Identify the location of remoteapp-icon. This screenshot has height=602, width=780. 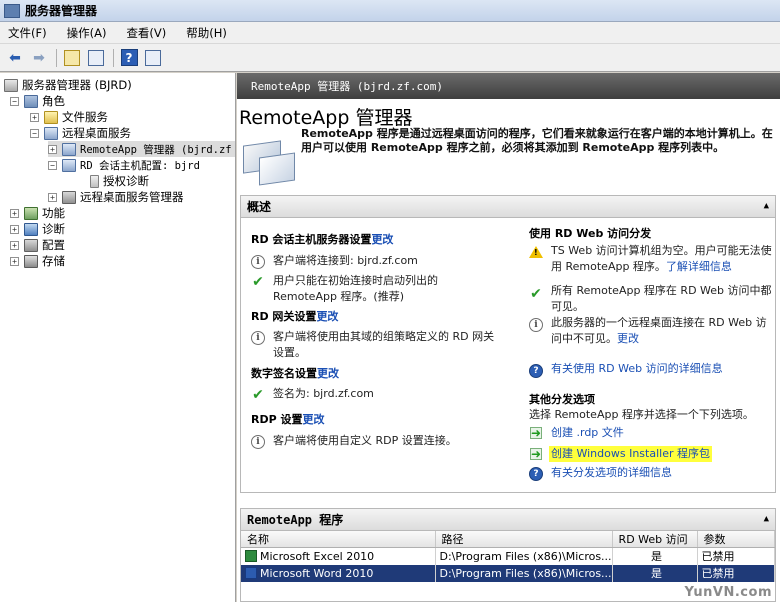
(69, 149).